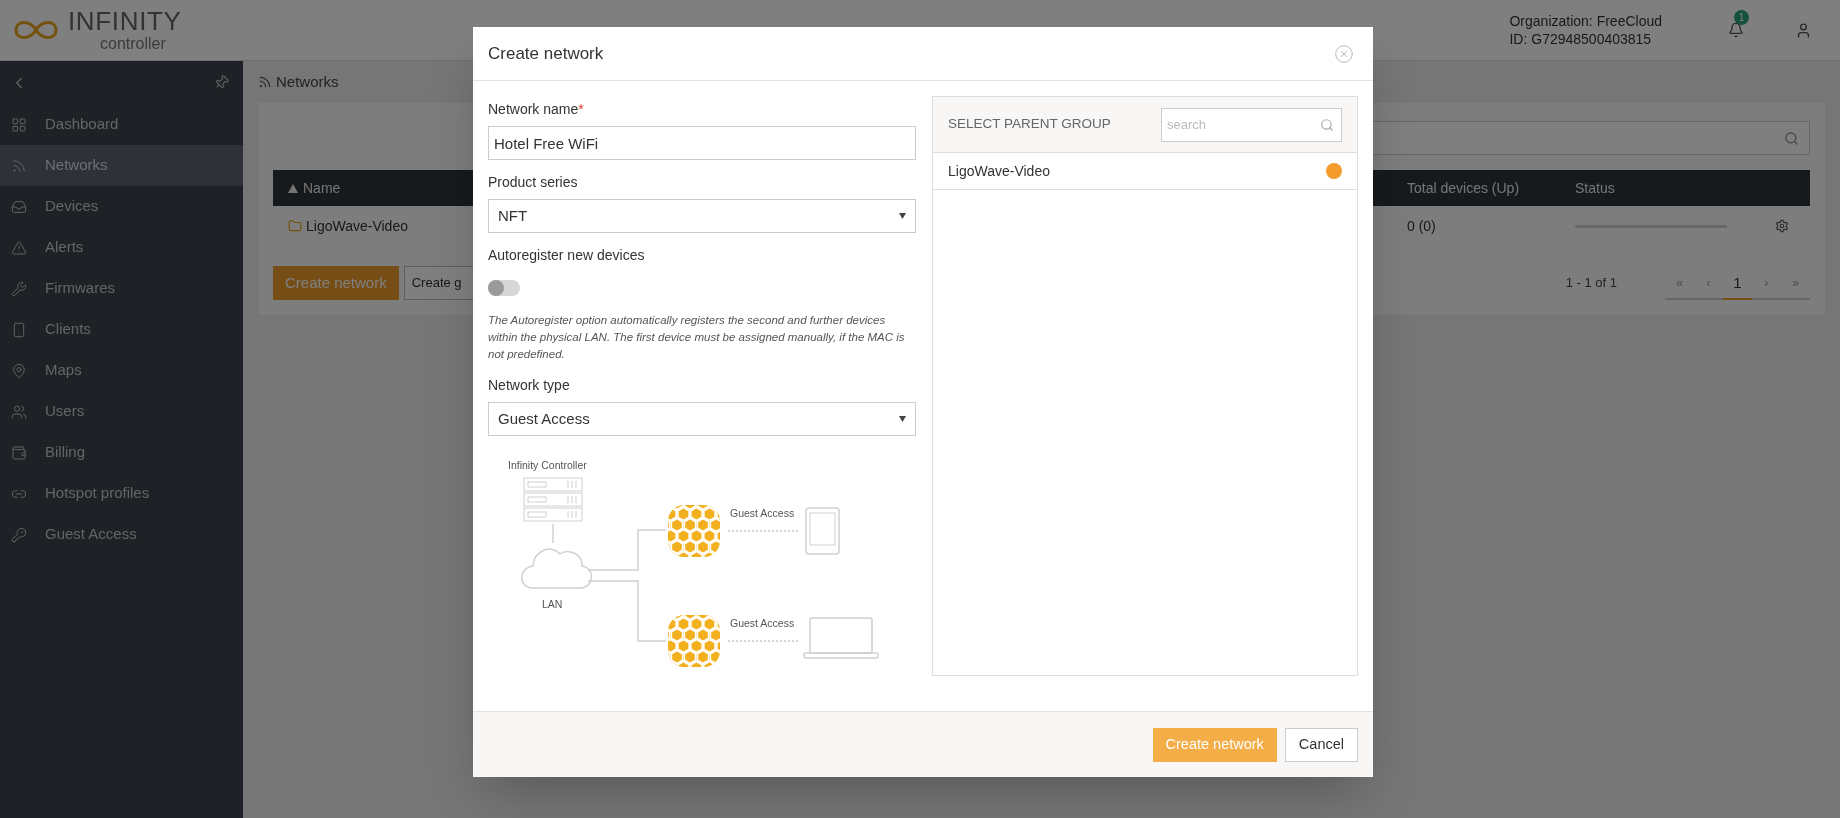 This screenshot has height=818, width=1840. Describe the element at coordinates (536, 109) in the screenshot. I see `field-label: Network name*` at that location.